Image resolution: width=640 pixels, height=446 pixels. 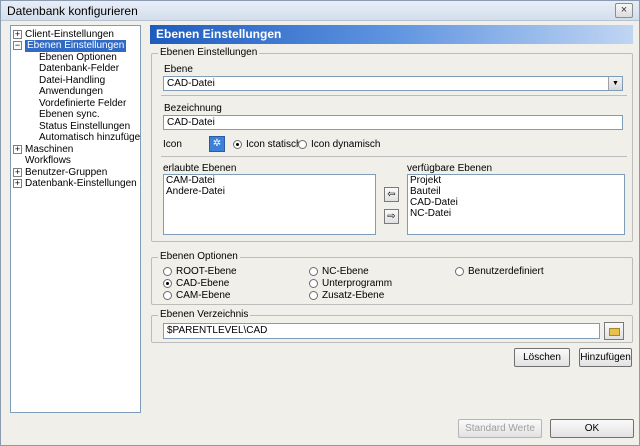 What do you see at coordinates (269, 204) in the screenshot?
I see `allowed-layers-list: CAM-Datei Andere-Datei` at bounding box center [269, 204].